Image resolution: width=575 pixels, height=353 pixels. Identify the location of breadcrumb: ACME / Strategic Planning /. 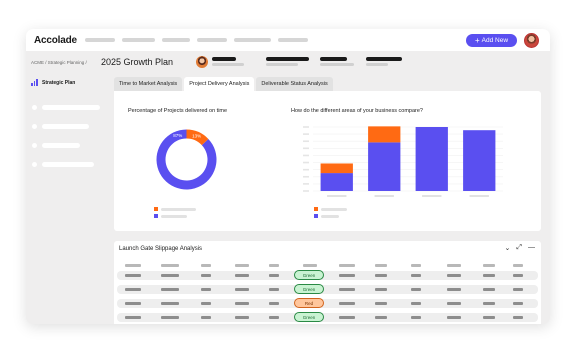
(59, 62).